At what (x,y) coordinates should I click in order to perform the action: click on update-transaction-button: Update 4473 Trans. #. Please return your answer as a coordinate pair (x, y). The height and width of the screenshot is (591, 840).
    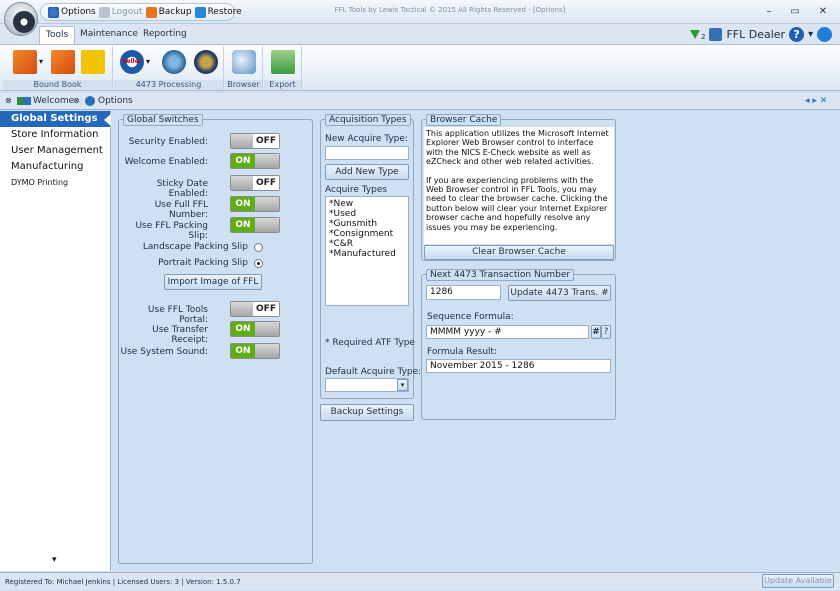
    Looking at the image, I should click on (559, 293).